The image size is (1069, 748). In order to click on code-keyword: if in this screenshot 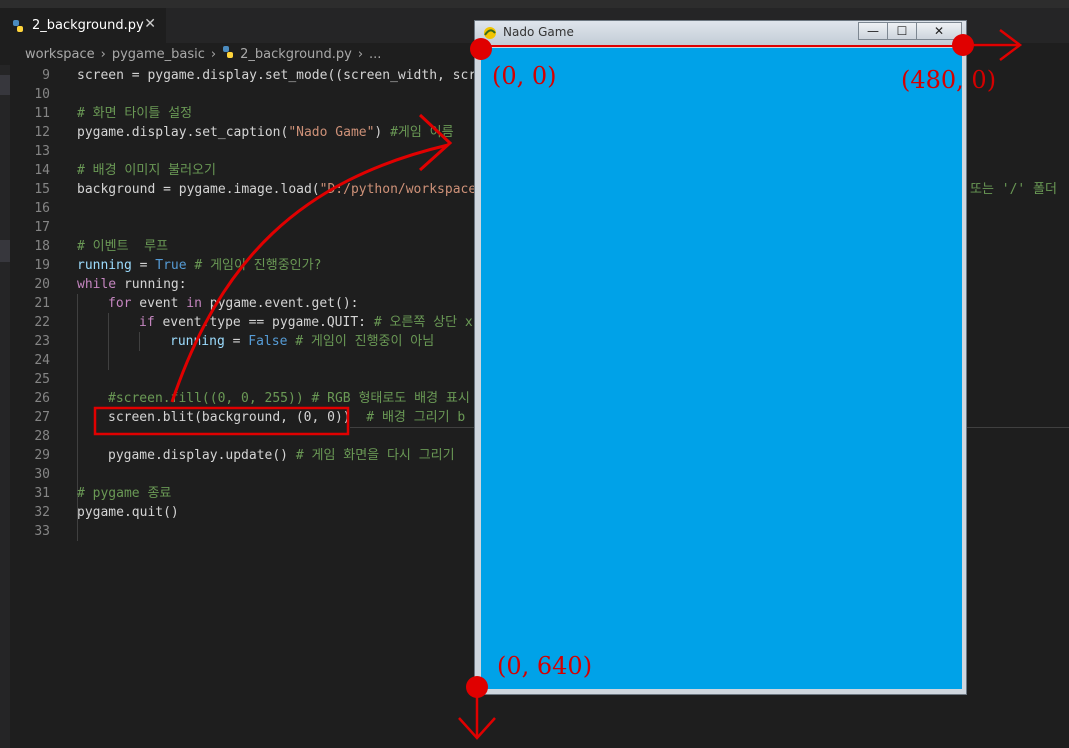, I will do `click(147, 322)`.